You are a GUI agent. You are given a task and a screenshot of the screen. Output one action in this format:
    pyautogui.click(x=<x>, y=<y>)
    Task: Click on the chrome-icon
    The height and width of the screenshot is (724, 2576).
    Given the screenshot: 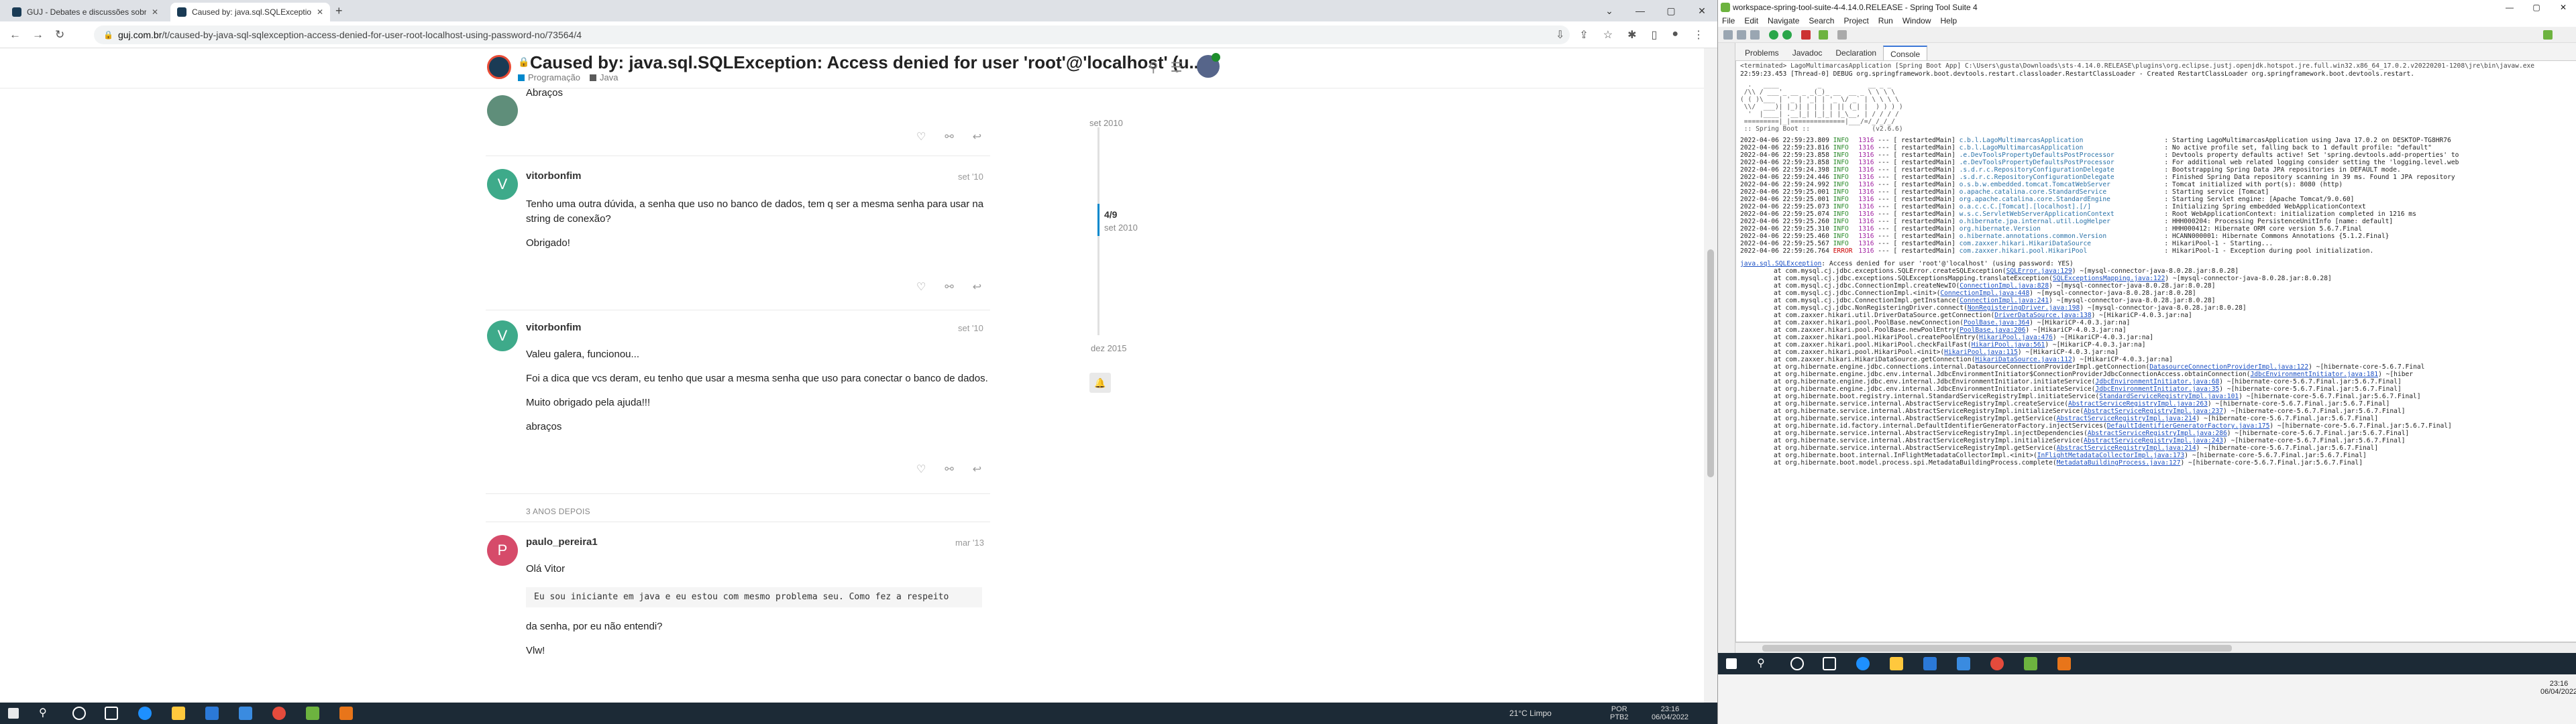 What is the action you would take?
    pyautogui.click(x=279, y=713)
    